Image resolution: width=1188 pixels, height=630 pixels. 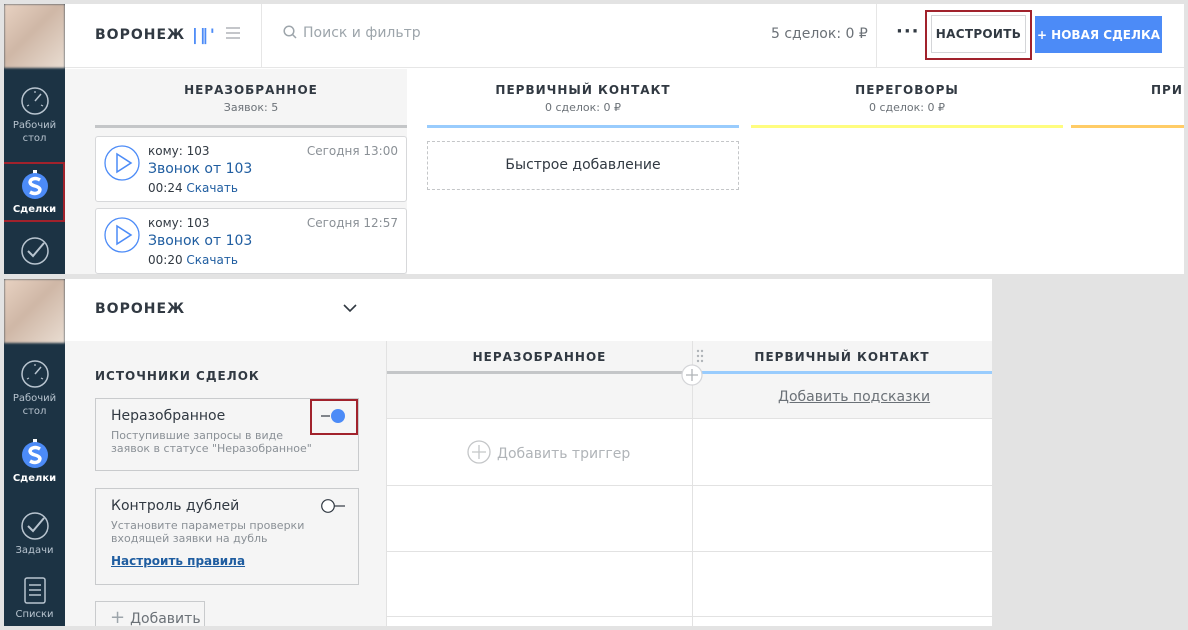 What do you see at coordinates (165, 618) in the screenshot?
I see `add-source-label: Добавить` at bounding box center [165, 618].